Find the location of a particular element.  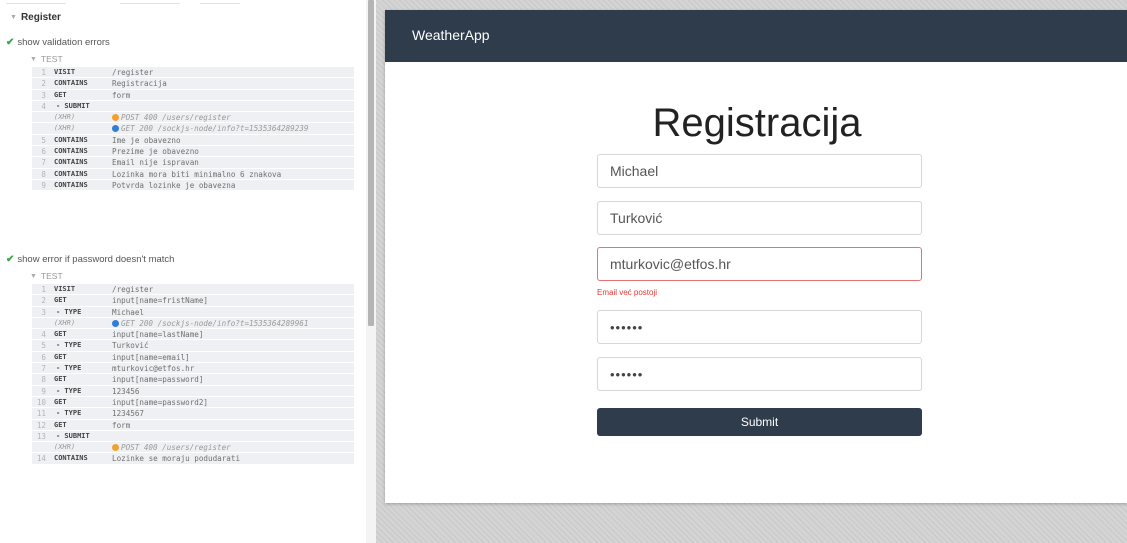

submit-button: Submit is located at coordinates (759, 422).